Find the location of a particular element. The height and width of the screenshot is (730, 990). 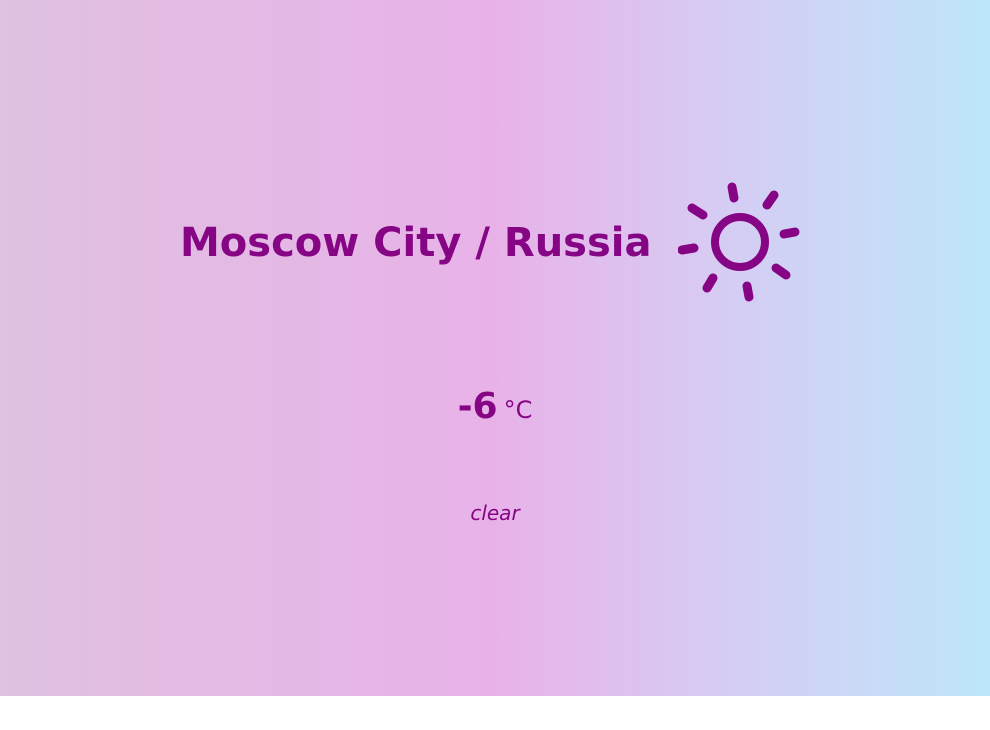

temperature-display: -6 °C is located at coordinates (495, 406).